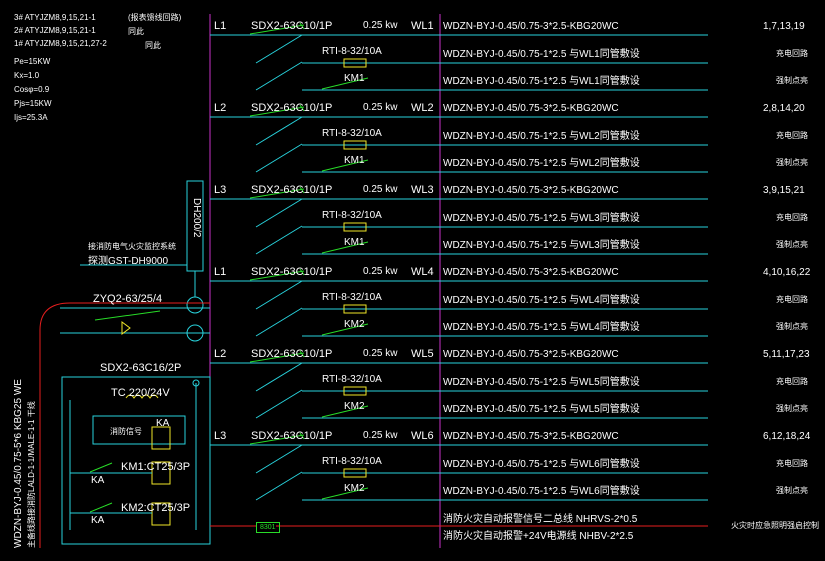  Describe the element at coordinates (32, 89) in the screenshot. I see `param-cos: Cosφ=0.9` at that location.